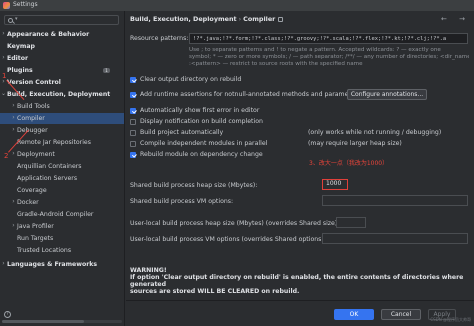  What do you see at coordinates (18, 58) in the screenshot?
I see `sidebar-item-label: Editor` at bounding box center [18, 58].